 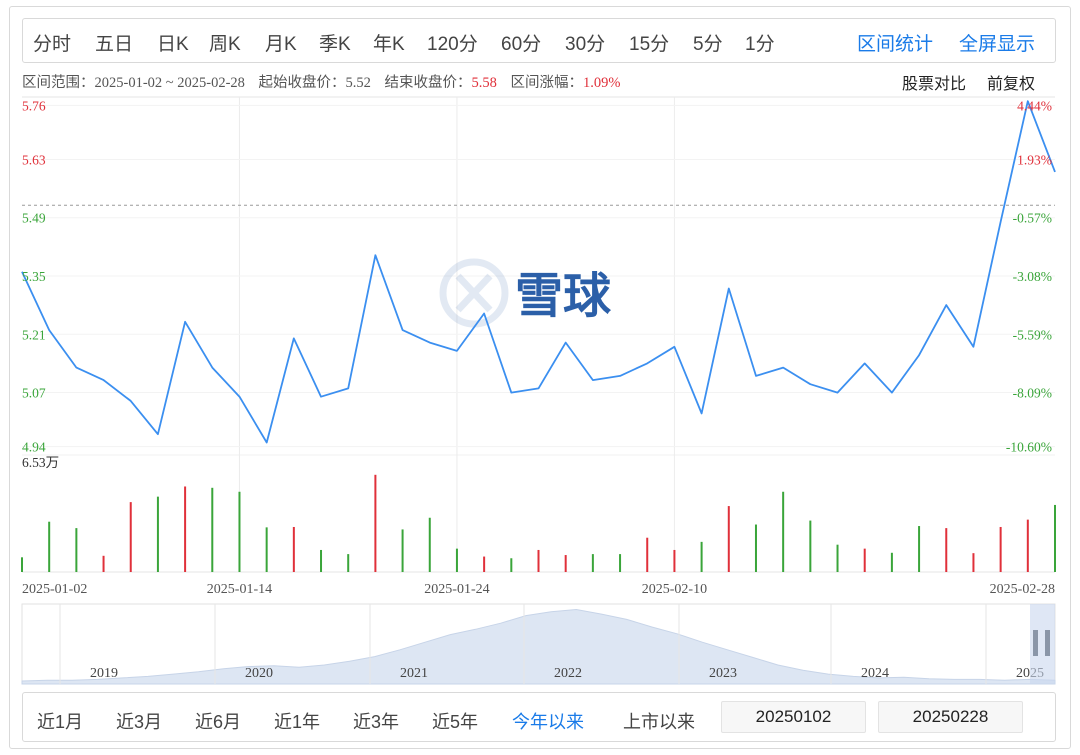 What do you see at coordinates (484, 83) in the screenshot?
I see `end-close-value: 5.58` at bounding box center [484, 83].